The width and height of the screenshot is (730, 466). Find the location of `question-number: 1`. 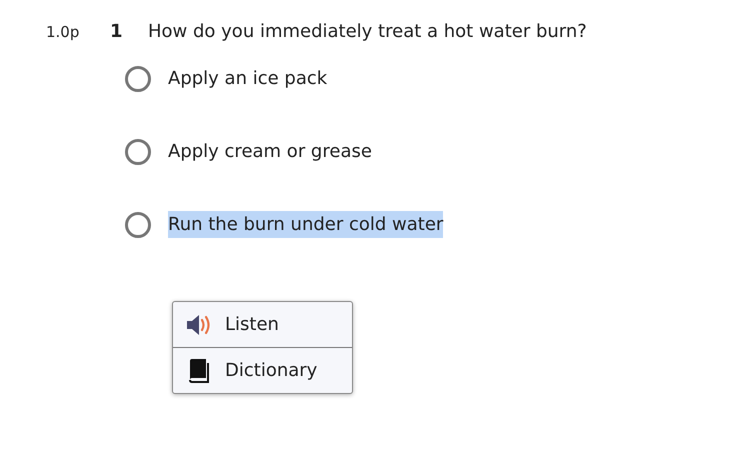

question-number: 1 is located at coordinates (117, 31).